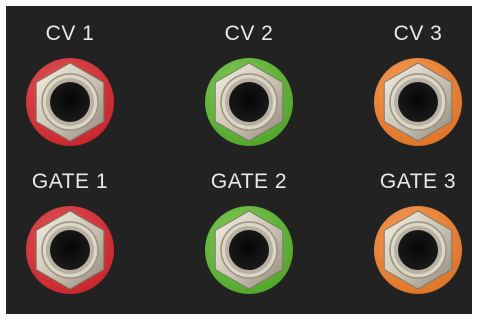 The image size is (477, 320). I want to click on jack-label-cv-1: CV 1, so click(70, 33).